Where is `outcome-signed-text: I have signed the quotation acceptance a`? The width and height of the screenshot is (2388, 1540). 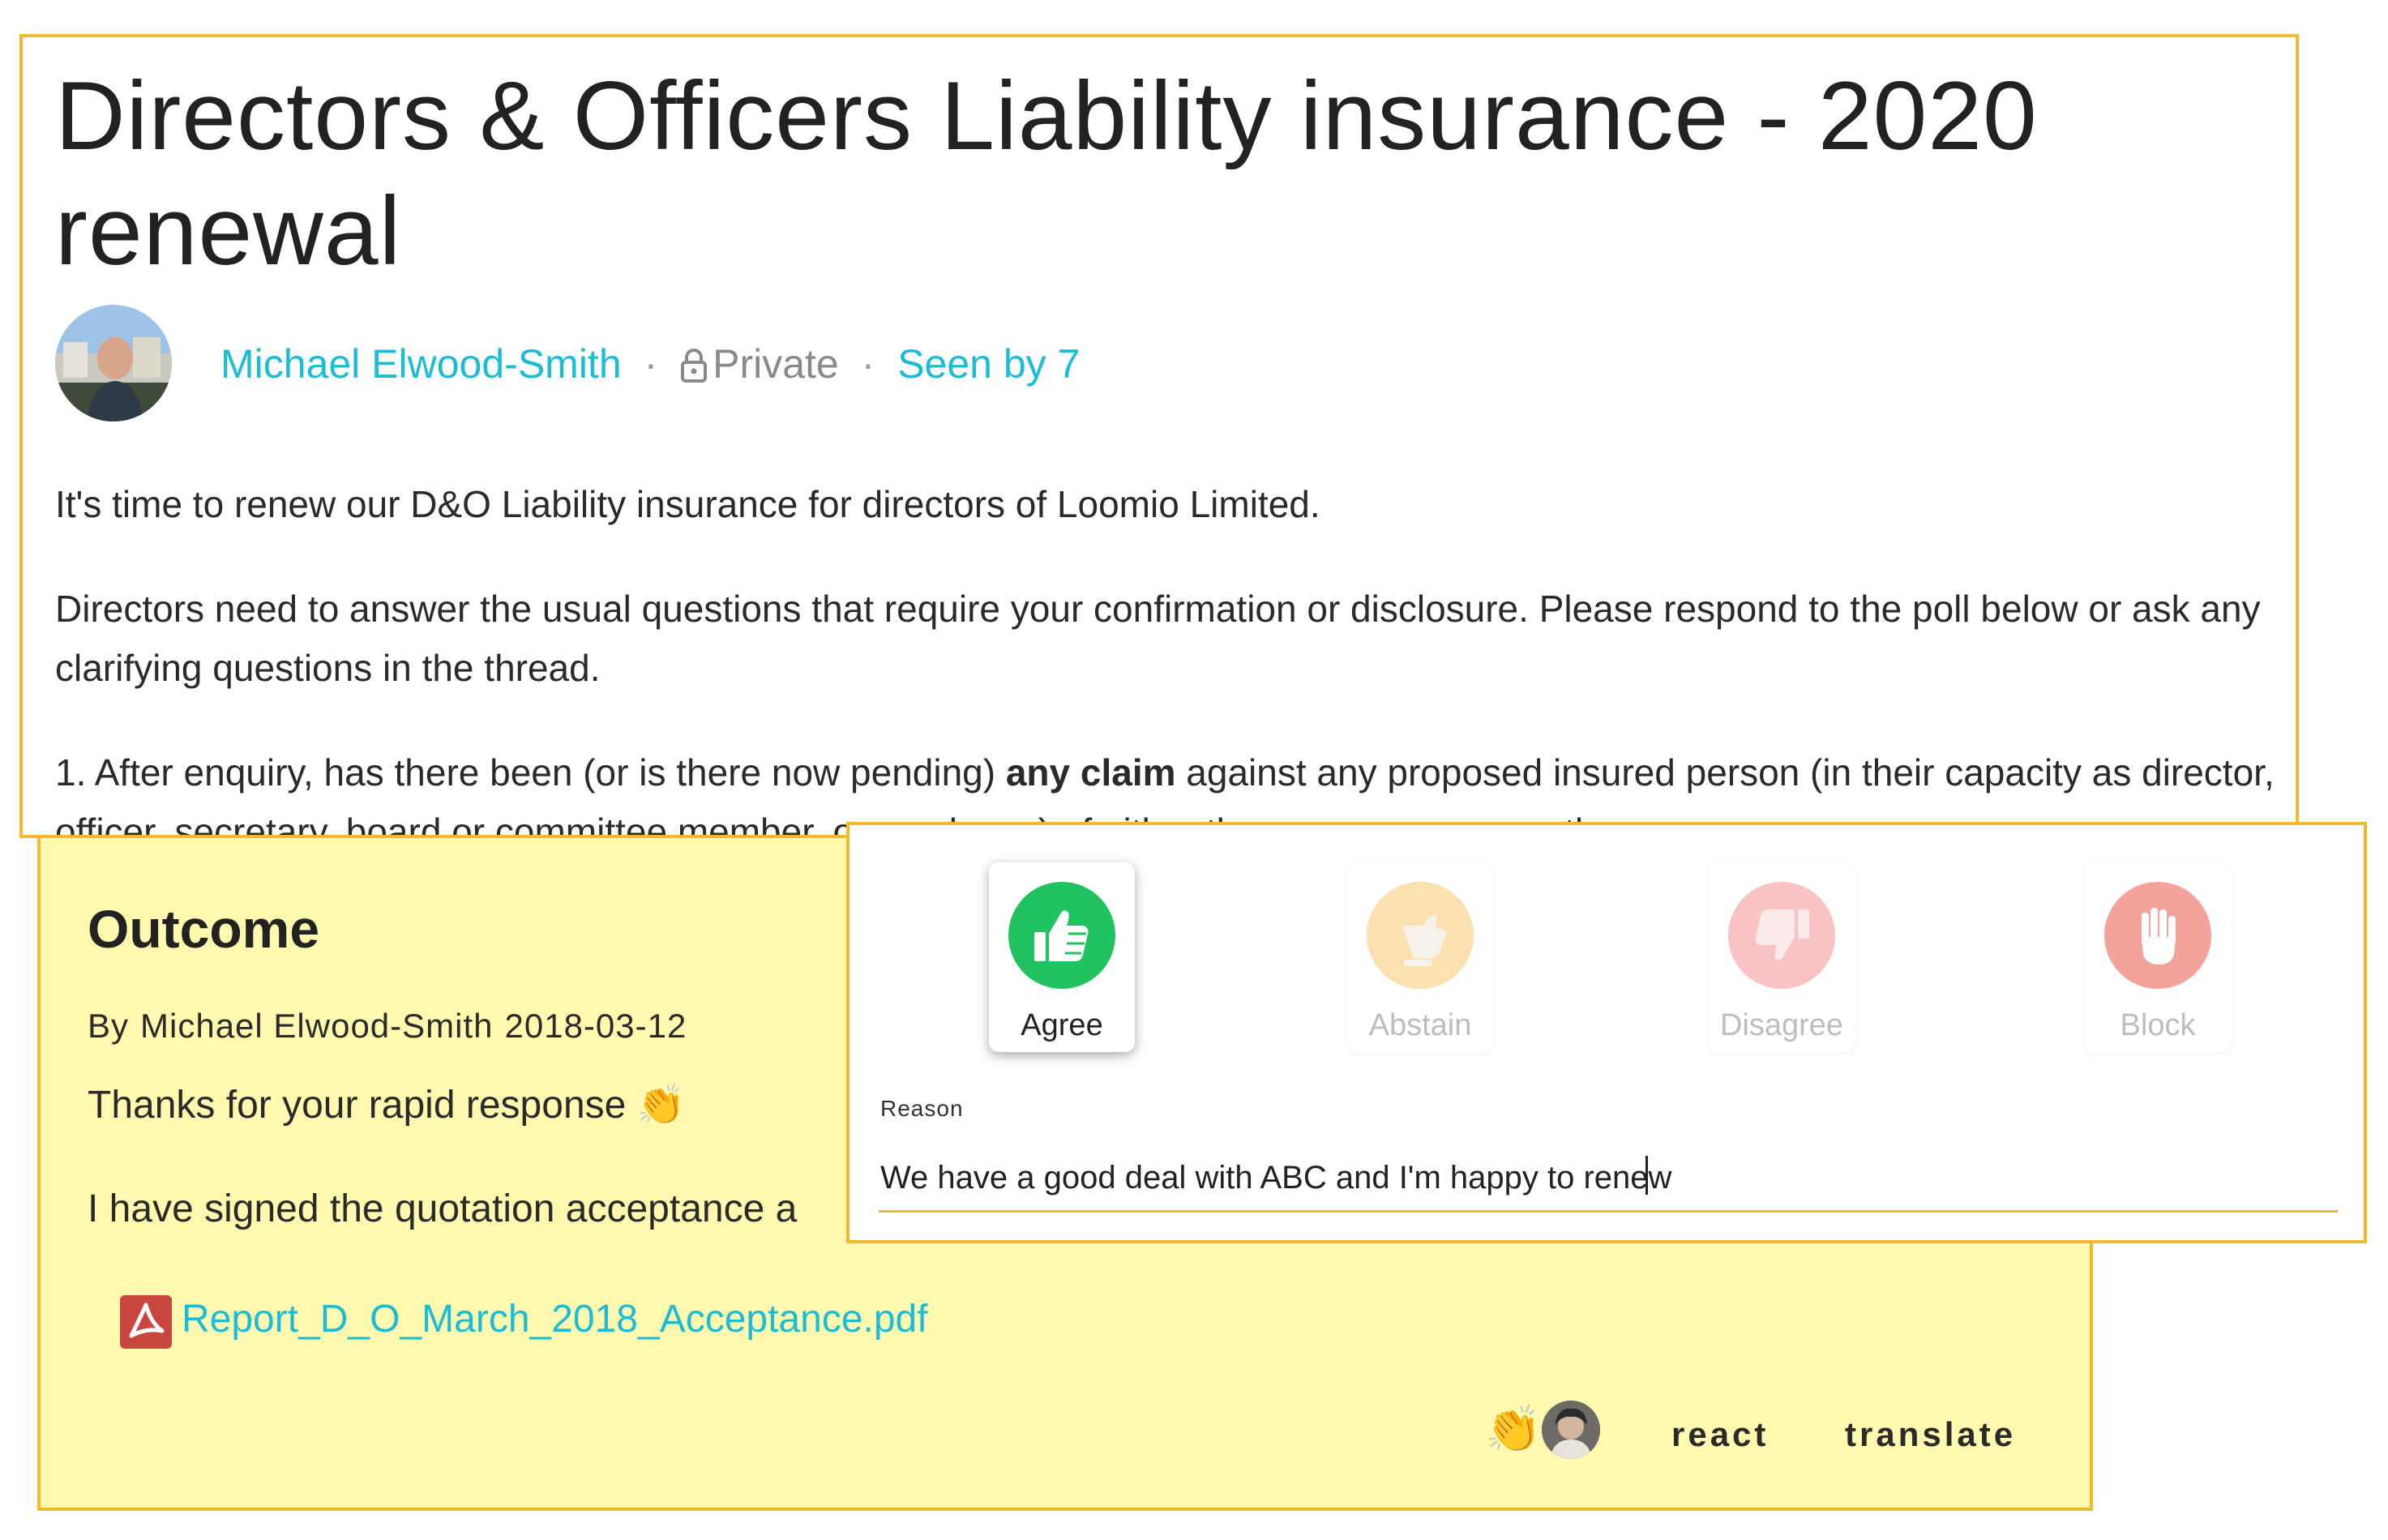
outcome-signed-text: I have signed the quotation acceptance a is located at coordinates (443, 1208).